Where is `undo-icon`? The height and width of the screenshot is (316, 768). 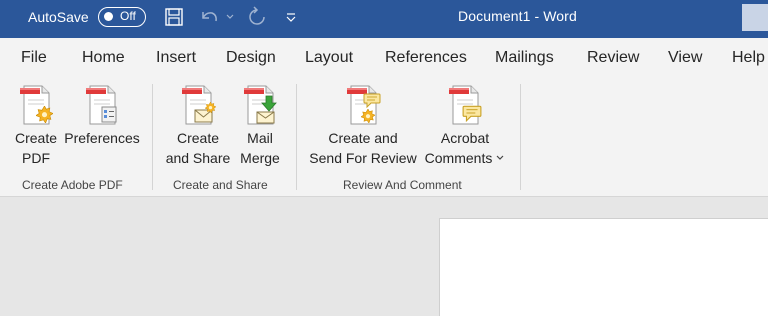 undo-icon is located at coordinates (209, 17).